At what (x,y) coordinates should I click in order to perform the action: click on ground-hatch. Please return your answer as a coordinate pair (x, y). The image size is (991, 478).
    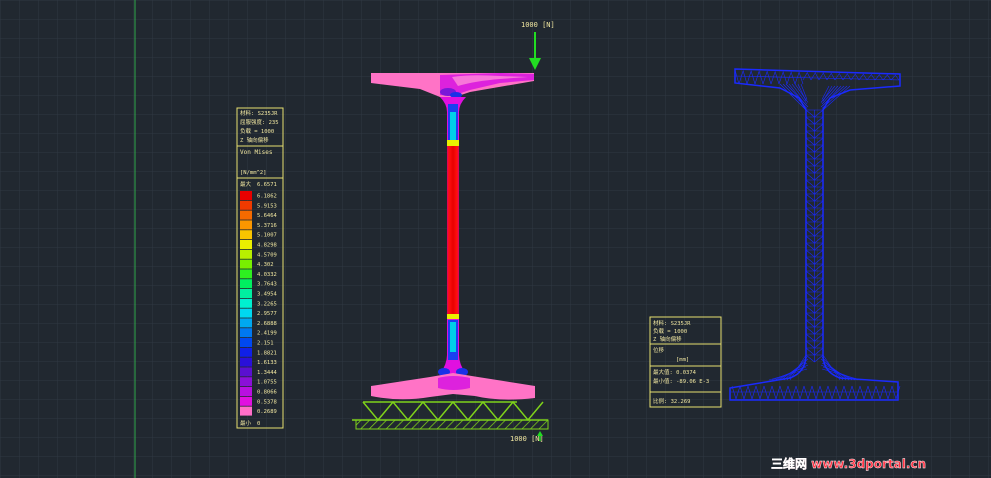
    Looking at the image, I should click on (452, 424).